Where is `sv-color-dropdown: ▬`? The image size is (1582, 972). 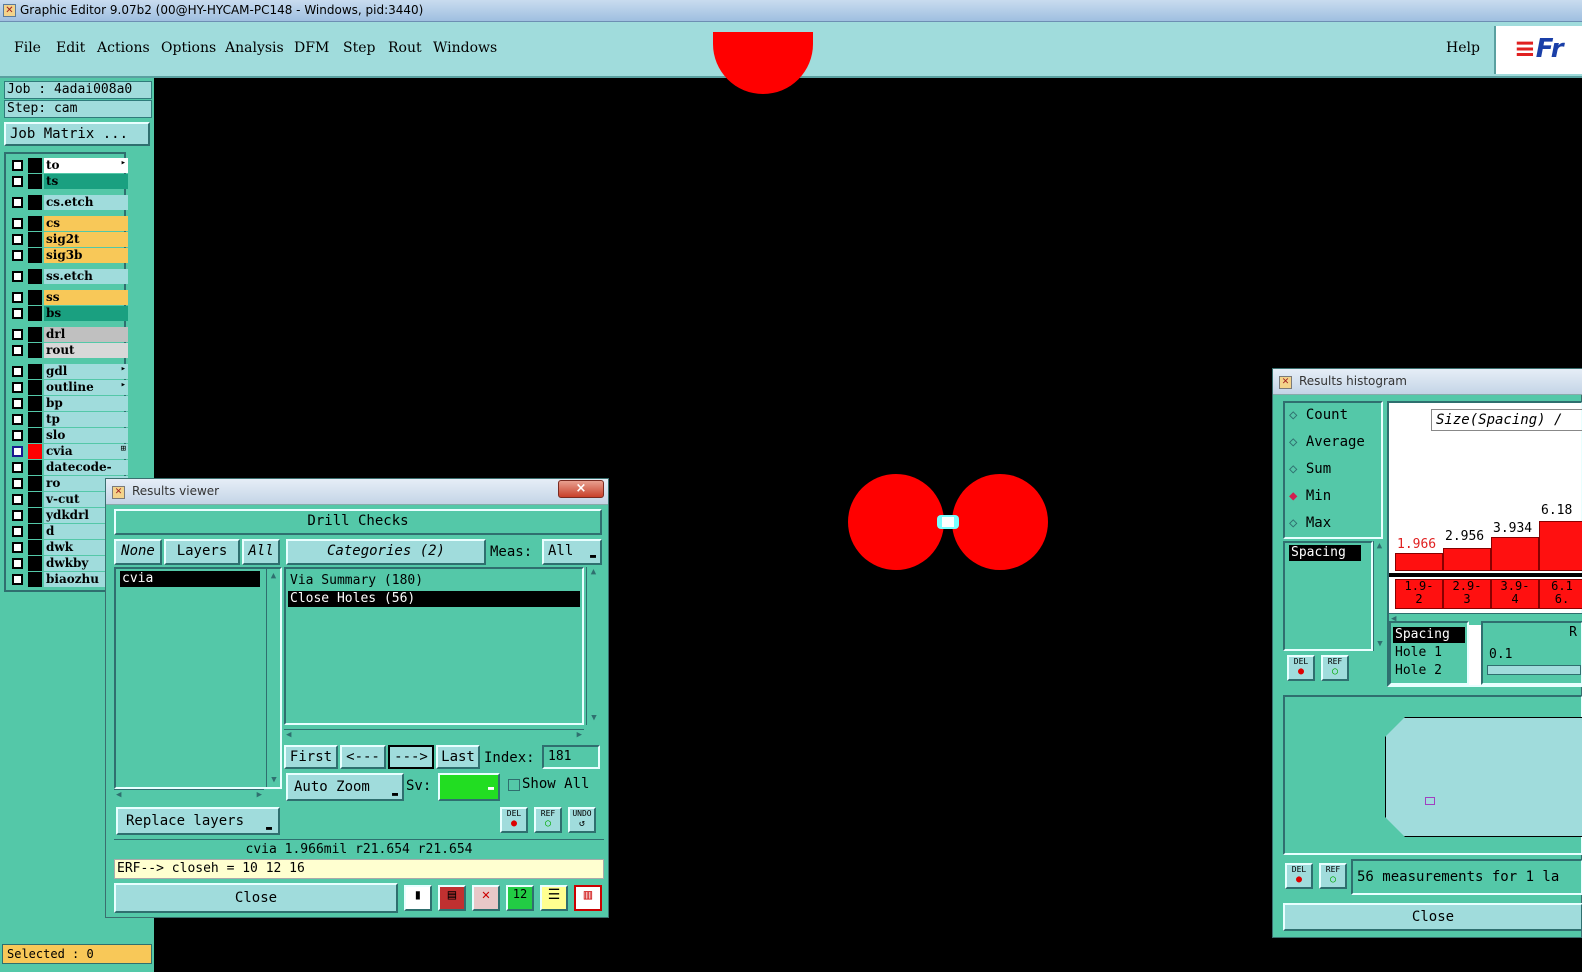
sv-color-dropdown: ▬ is located at coordinates (469, 787).